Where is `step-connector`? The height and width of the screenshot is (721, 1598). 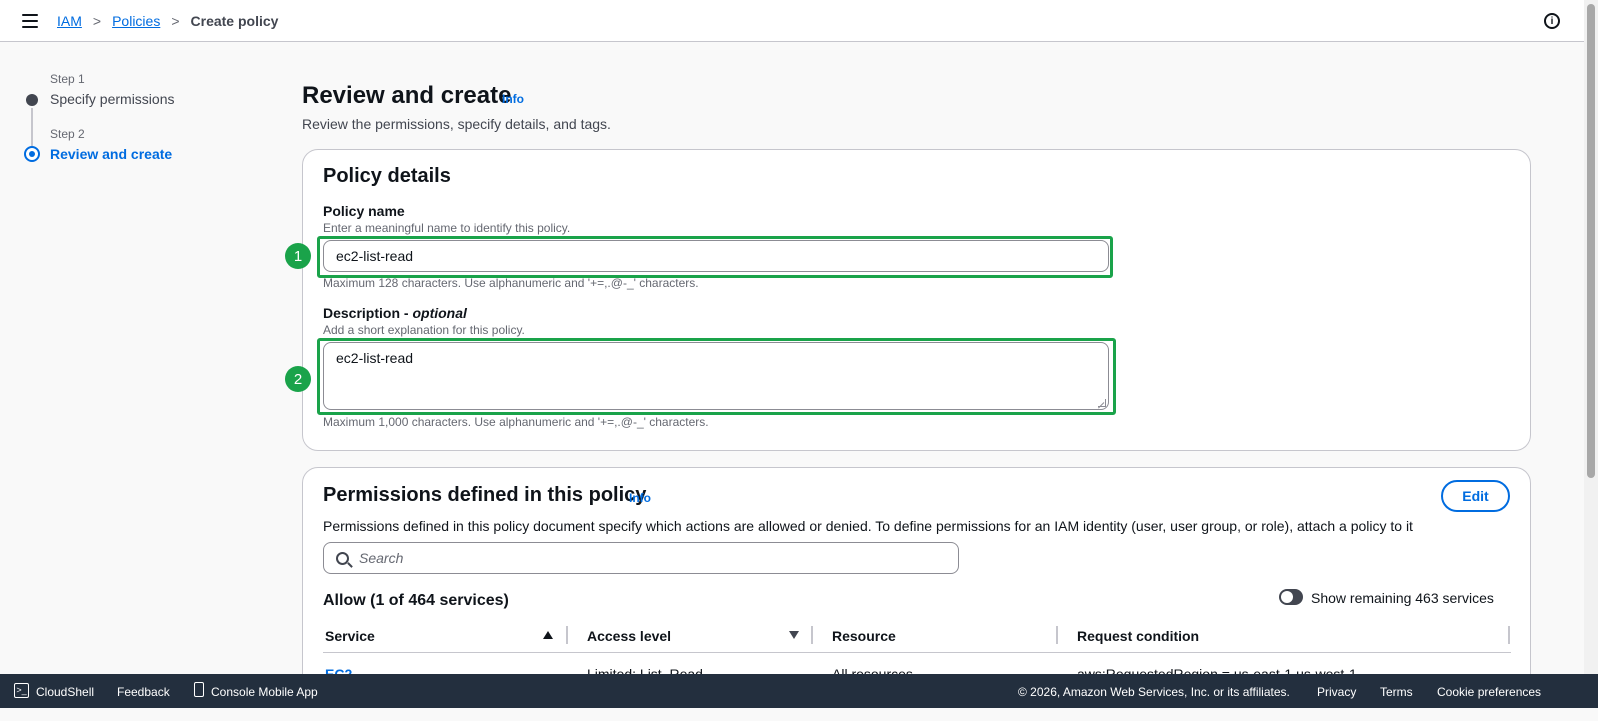 step-connector is located at coordinates (32, 127).